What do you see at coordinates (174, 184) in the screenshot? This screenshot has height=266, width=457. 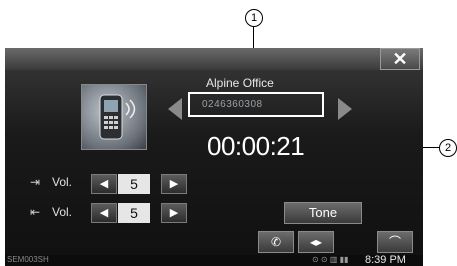 I see `volume-1-increase-button: ▶` at bounding box center [174, 184].